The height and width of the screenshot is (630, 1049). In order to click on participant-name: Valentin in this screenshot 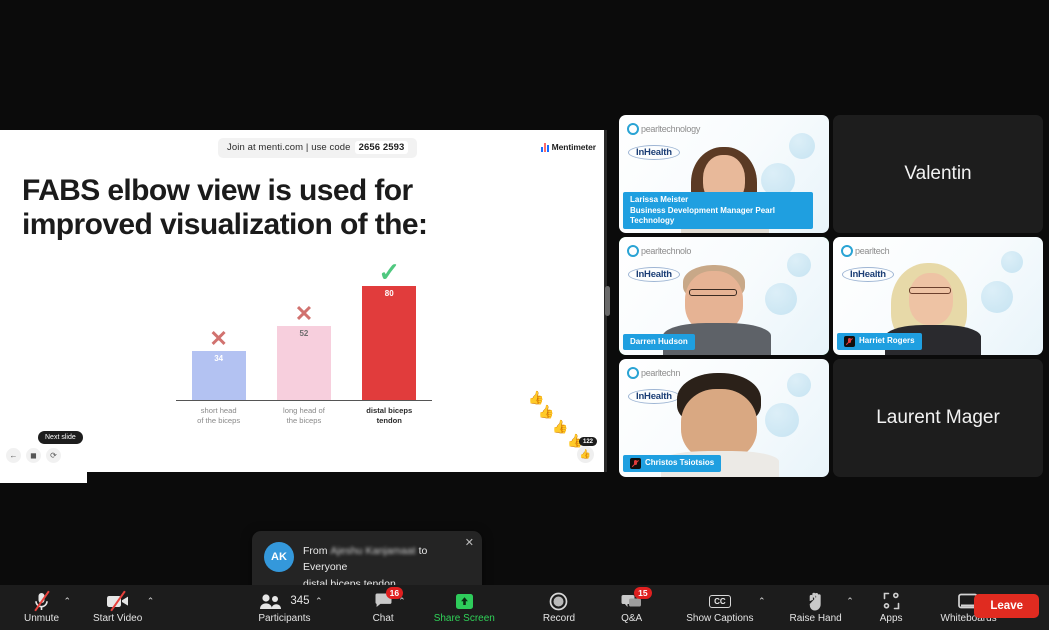, I will do `click(938, 173)`.